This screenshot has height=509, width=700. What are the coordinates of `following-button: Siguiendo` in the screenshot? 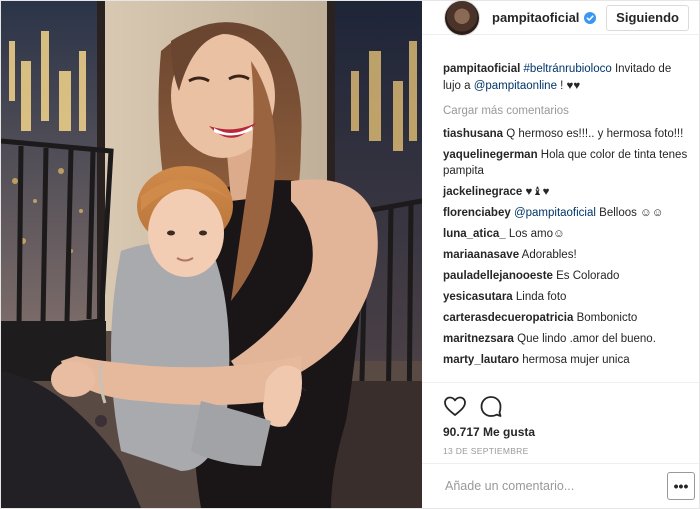 It's located at (647, 17).